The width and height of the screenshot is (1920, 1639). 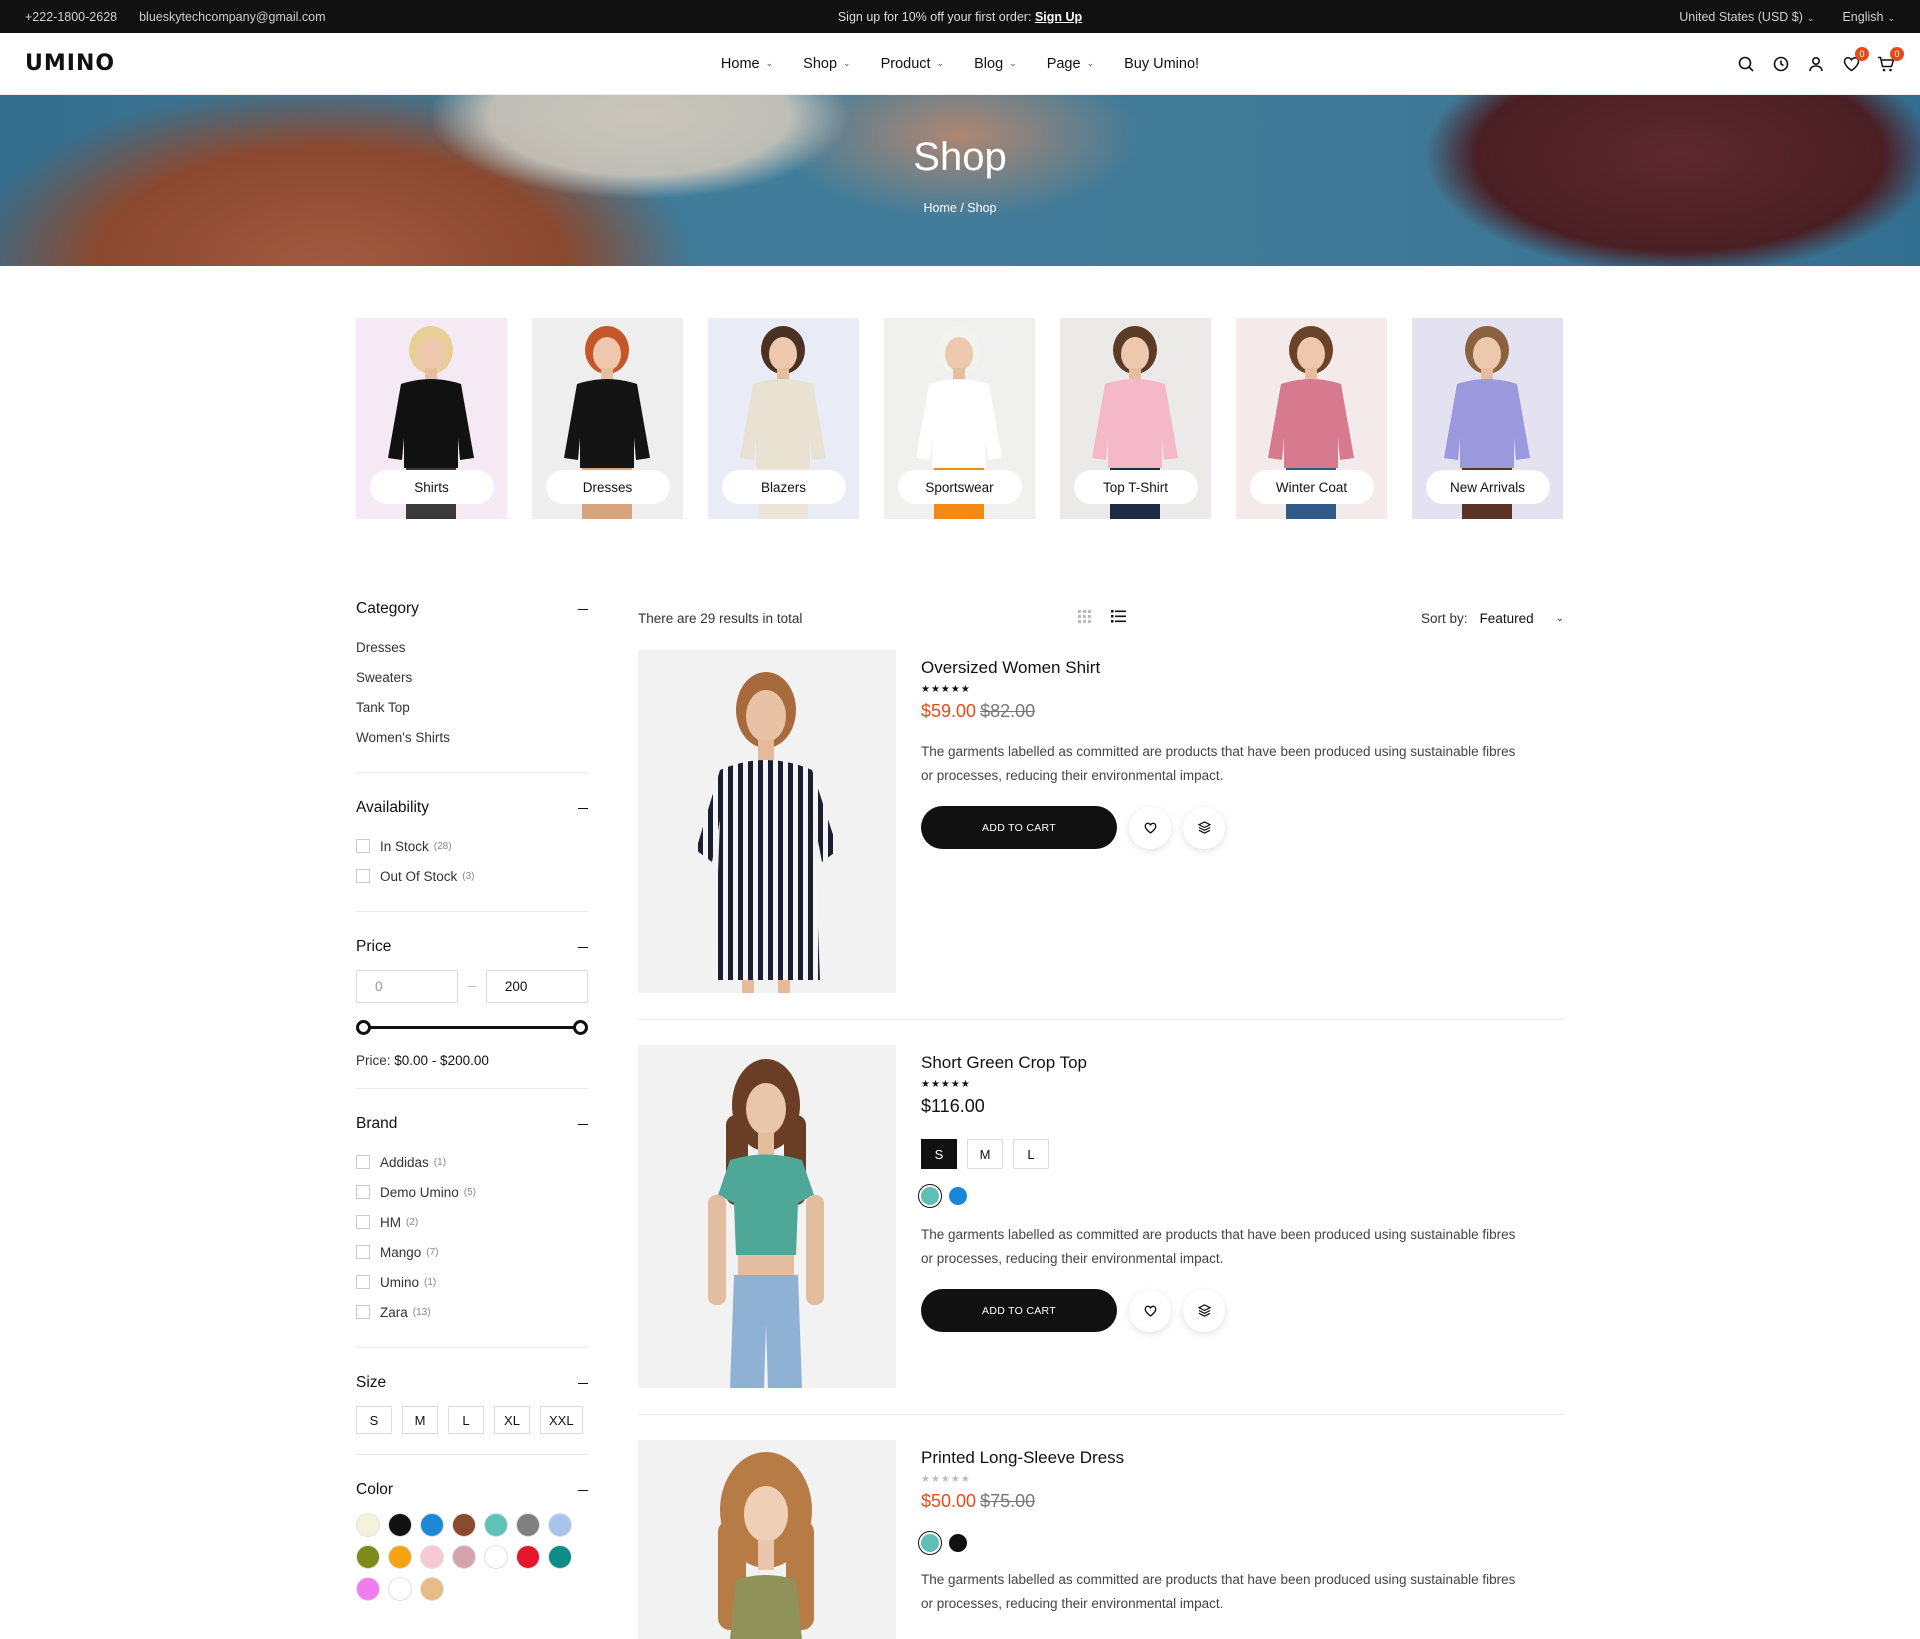 What do you see at coordinates (1031, 1154) in the screenshot?
I see `product-size-option: L` at bounding box center [1031, 1154].